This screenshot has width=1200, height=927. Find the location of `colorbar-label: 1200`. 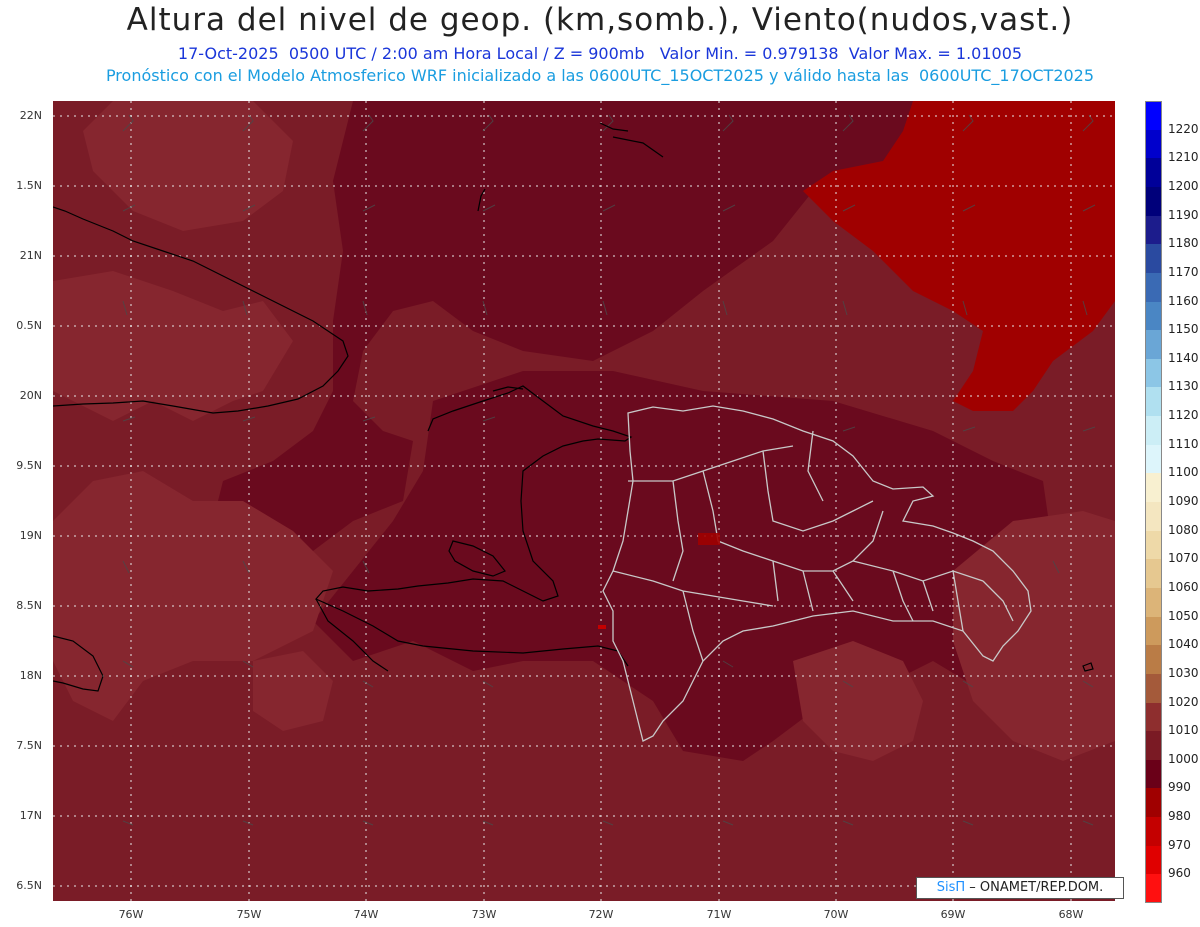

colorbar-label: 1200 is located at coordinates (1183, 185).